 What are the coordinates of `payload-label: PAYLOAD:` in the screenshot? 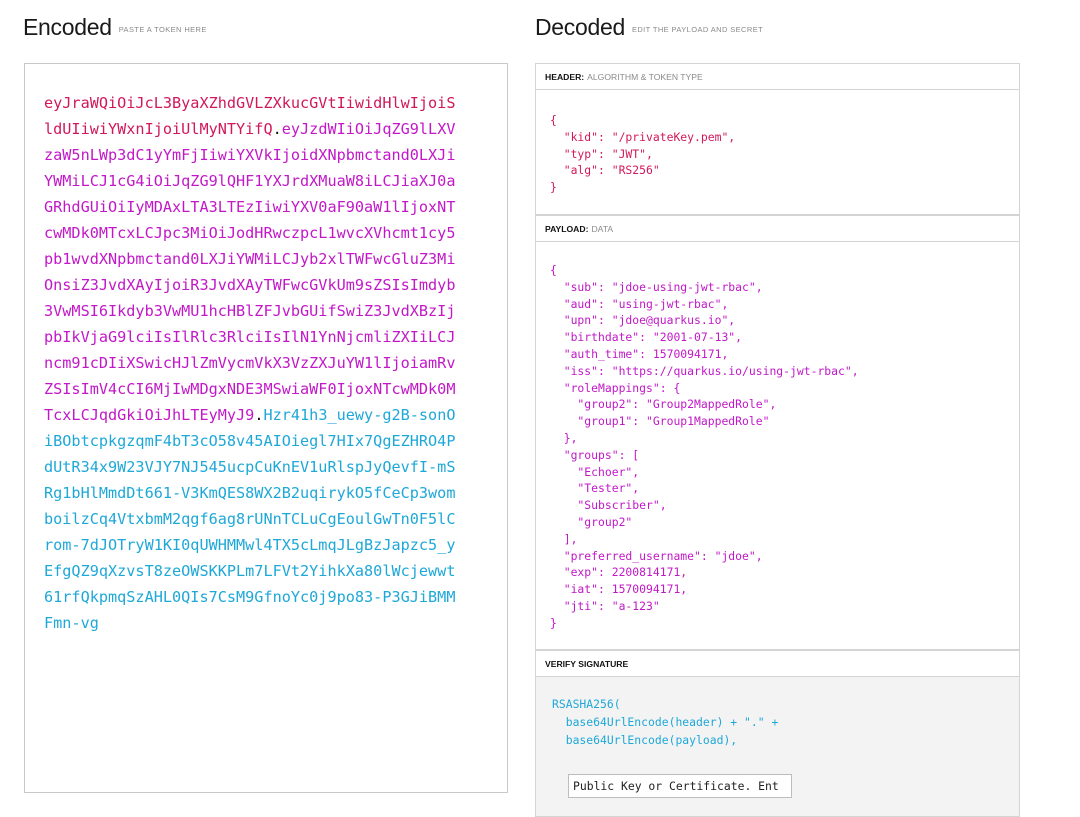 It's located at (567, 229).